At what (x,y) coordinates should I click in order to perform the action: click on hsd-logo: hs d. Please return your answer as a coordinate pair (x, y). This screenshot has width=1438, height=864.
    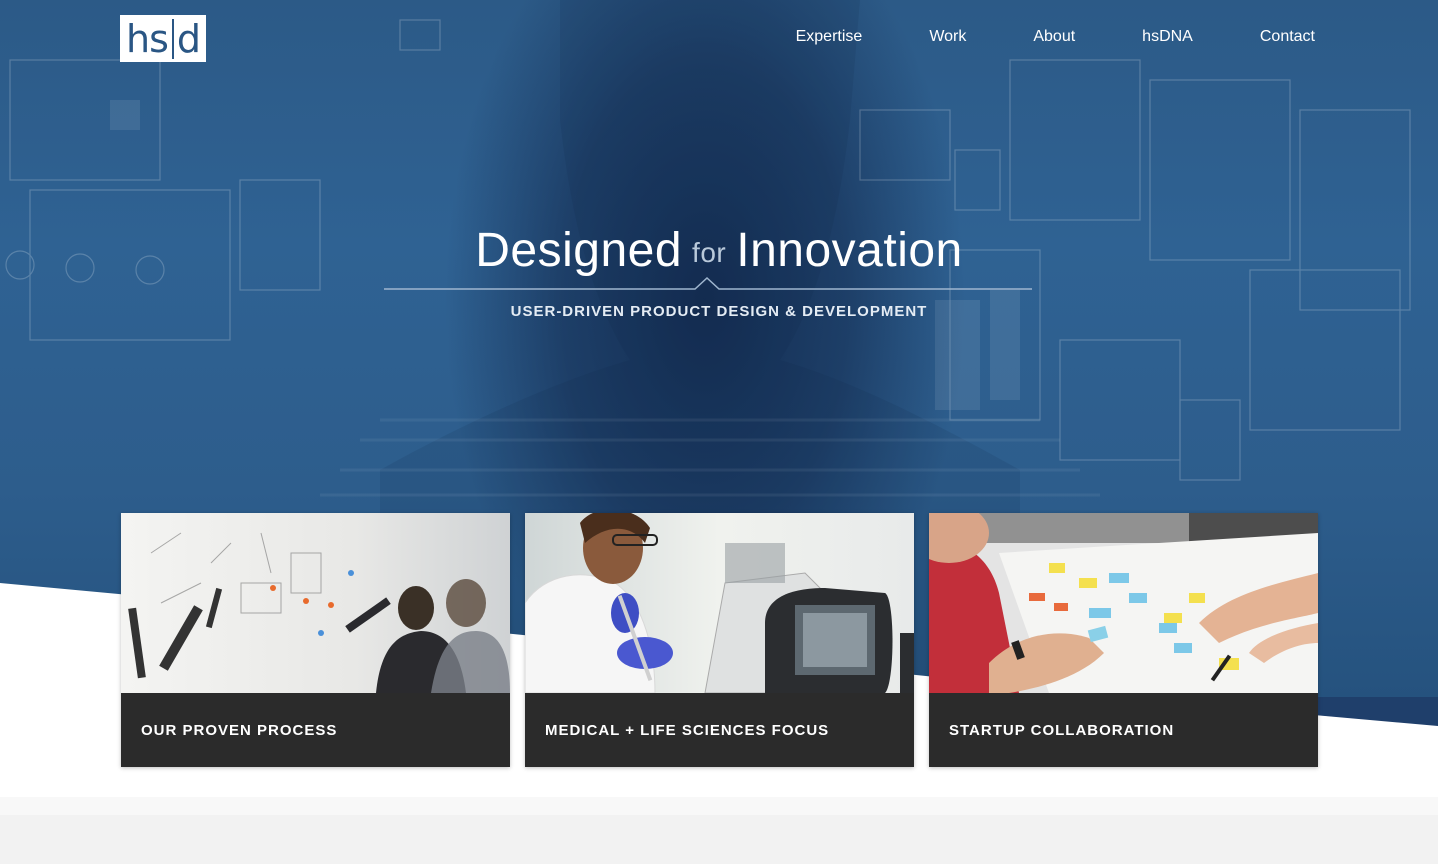
    Looking at the image, I should click on (163, 38).